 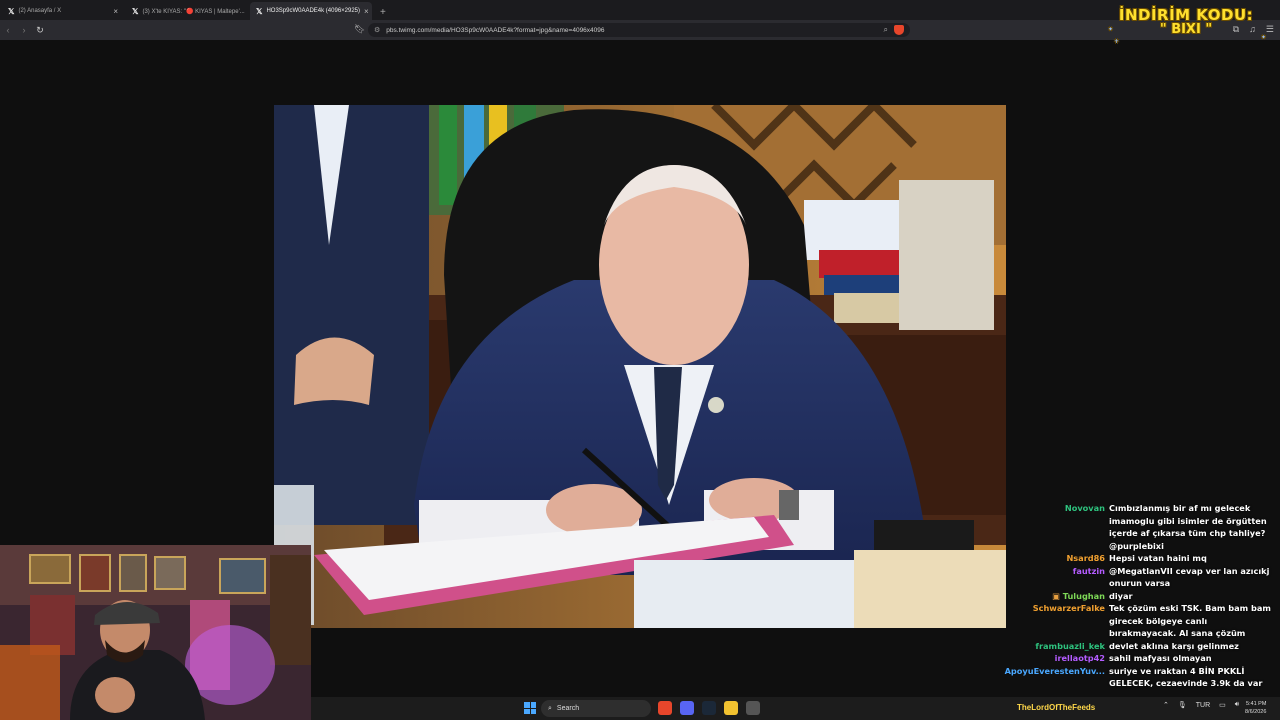 I want to click on back-icon: ‹, so click(x=8, y=30).